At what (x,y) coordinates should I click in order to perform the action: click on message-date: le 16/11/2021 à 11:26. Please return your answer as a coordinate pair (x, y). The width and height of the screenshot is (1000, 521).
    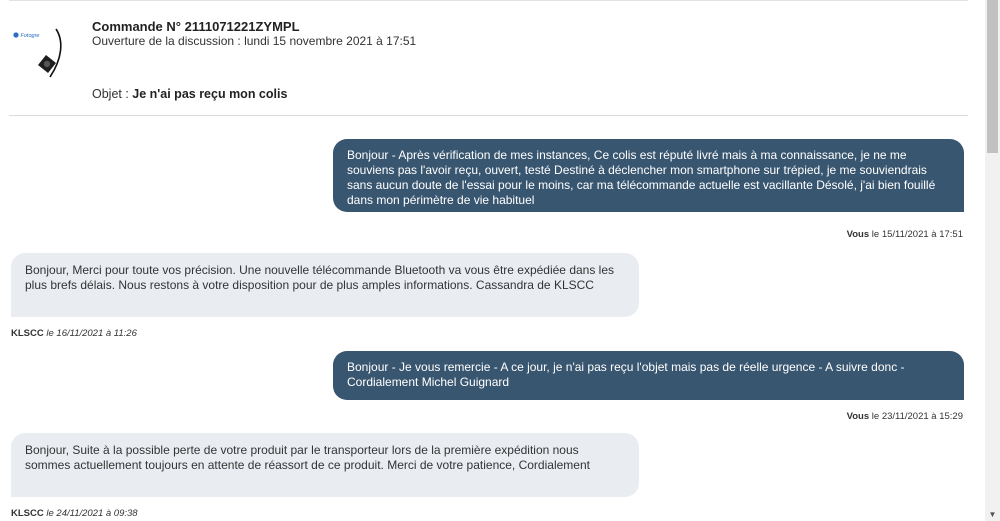
    Looking at the image, I should click on (90, 333).